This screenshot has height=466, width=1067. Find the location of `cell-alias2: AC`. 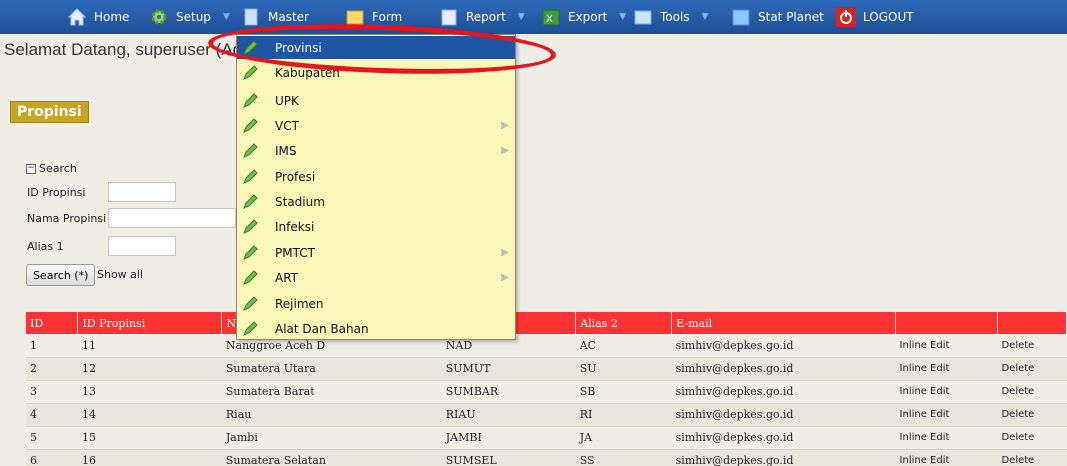

cell-alias2: AC is located at coordinates (623, 346).